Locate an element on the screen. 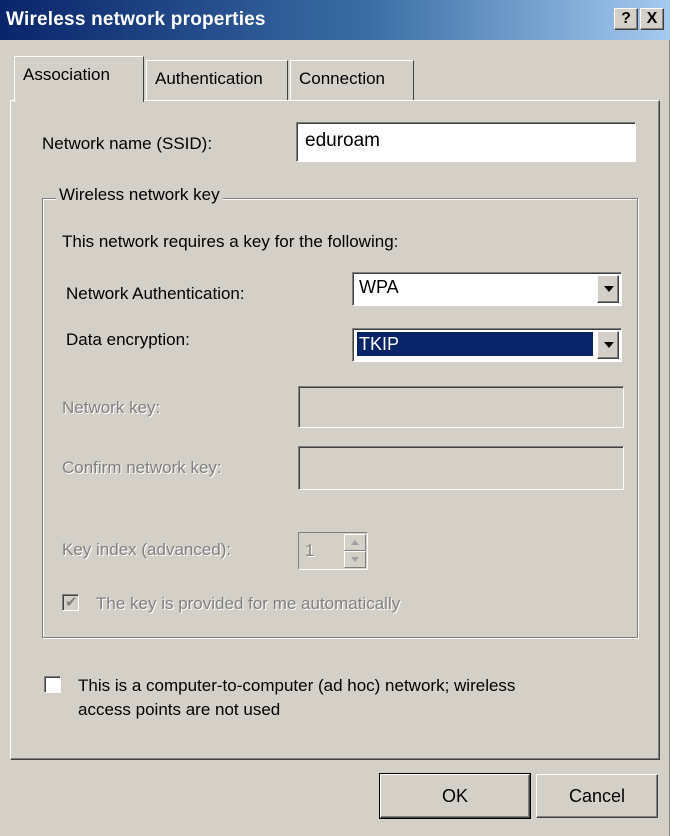 This screenshot has width=680, height=836. tab-association: Association is located at coordinates (79, 79).